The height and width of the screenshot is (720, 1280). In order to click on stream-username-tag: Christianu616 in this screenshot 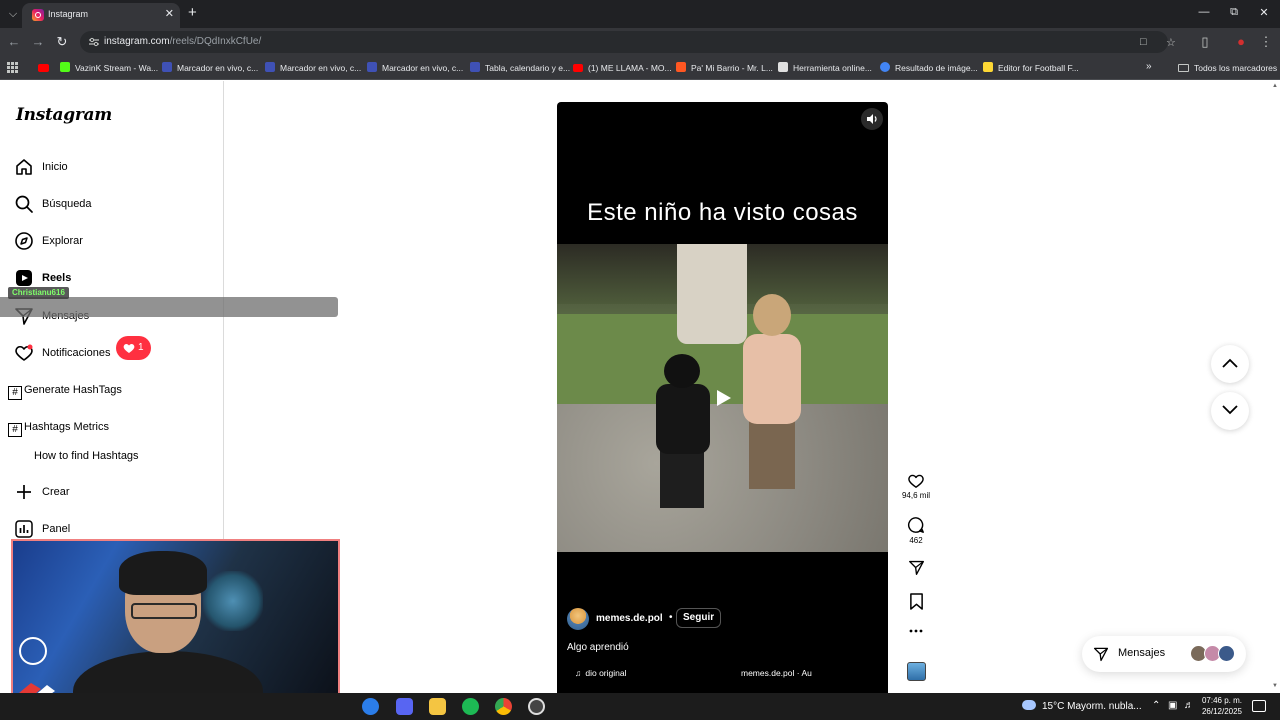, I will do `click(38, 293)`.